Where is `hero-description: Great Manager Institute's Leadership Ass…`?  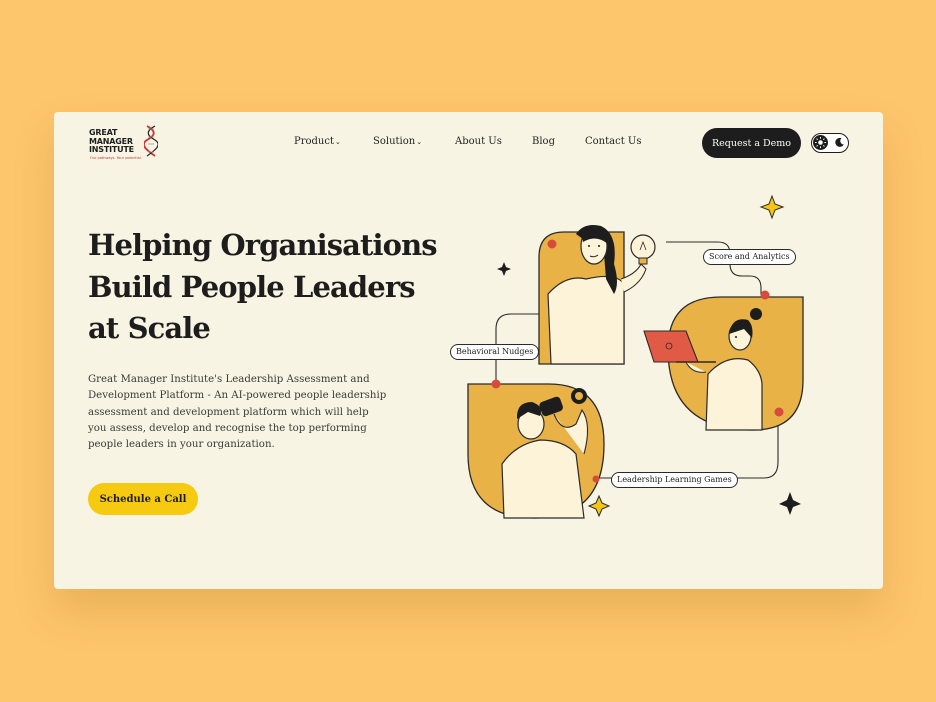 hero-description: Great Manager Institute's Leadership Ass… is located at coordinates (237, 412).